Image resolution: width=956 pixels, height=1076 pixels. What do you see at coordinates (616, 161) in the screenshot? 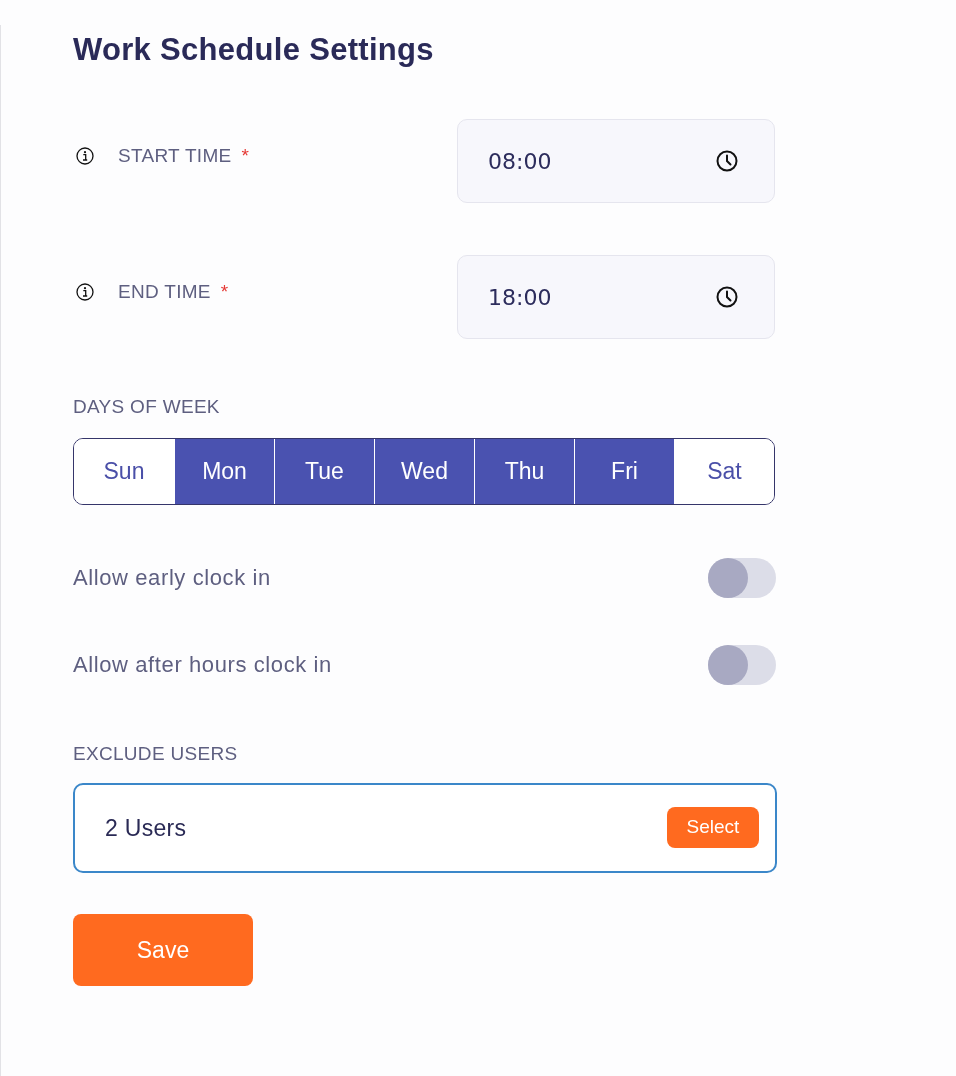
I see `time-field: 08:00` at bounding box center [616, 161].